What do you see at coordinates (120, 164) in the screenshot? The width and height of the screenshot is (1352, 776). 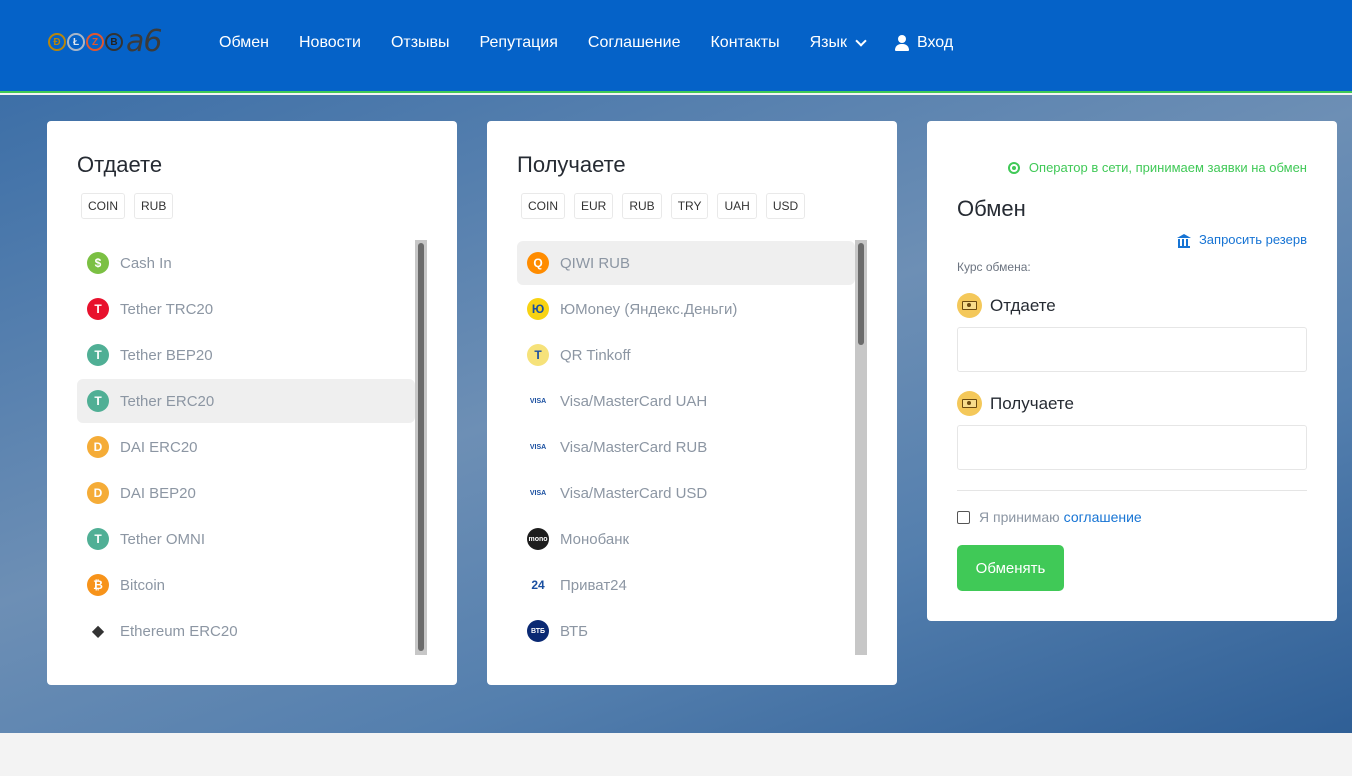 I see `give-title: Отдаете` at bounding box center [120, 164].